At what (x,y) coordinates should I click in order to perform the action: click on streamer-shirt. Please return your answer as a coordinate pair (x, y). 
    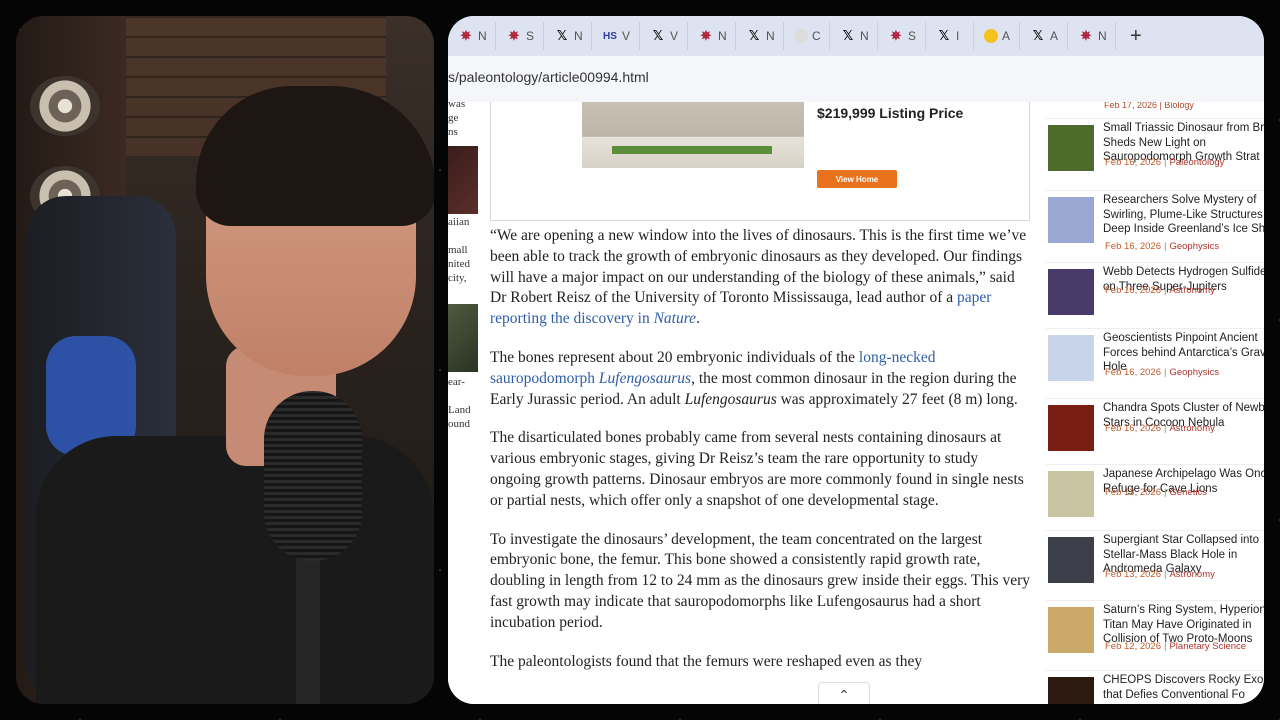
    Looking at the image, I should click on (235, 570).